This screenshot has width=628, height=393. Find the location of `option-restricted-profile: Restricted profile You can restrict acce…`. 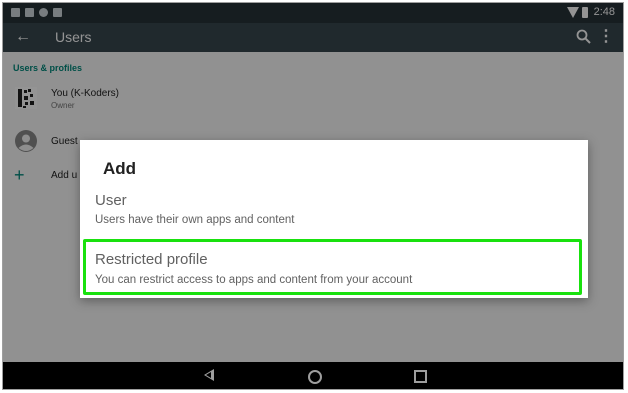

option-restricted-profile: Restricted profile You can restrict acce… is located at coordinates (334, 267).